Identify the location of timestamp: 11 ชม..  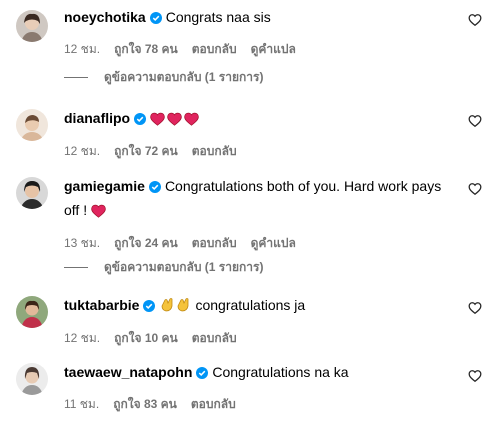
(81, 404).